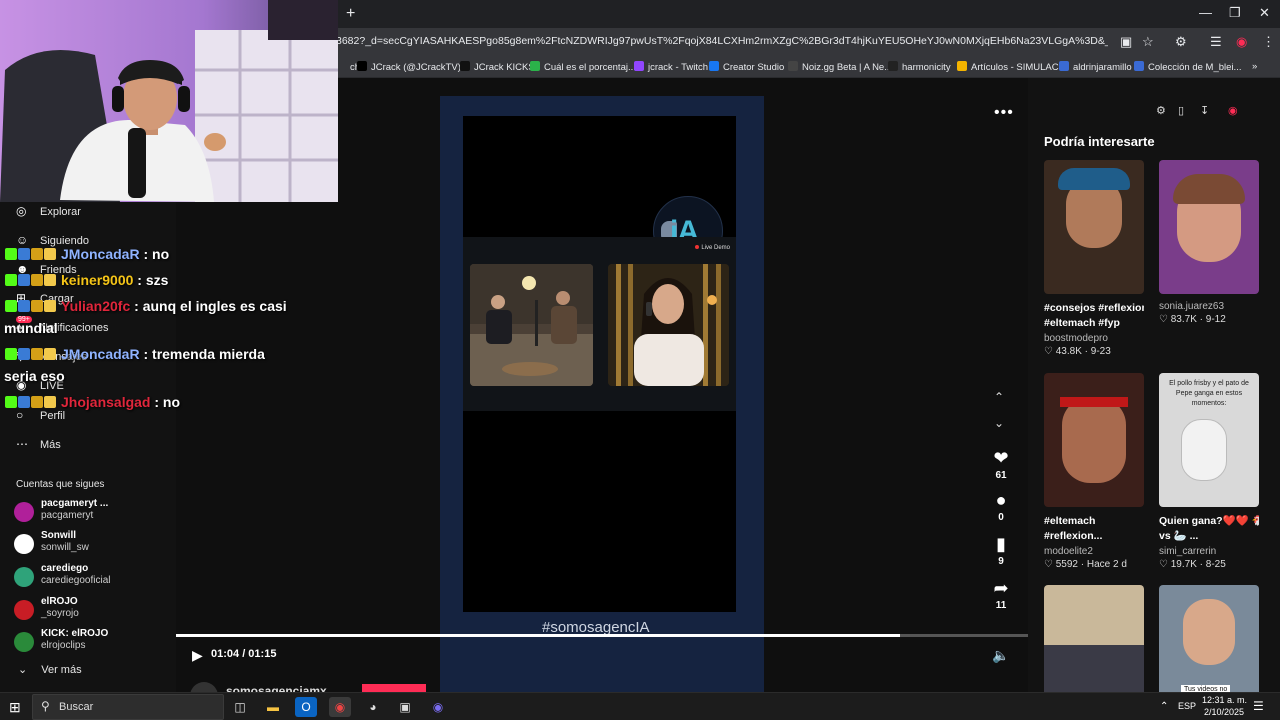  What do you see at coordinates (40, 415) in the screenshot?
I see `nav-item-perfil: ○ Perfil` at bounding box center [40, 415].